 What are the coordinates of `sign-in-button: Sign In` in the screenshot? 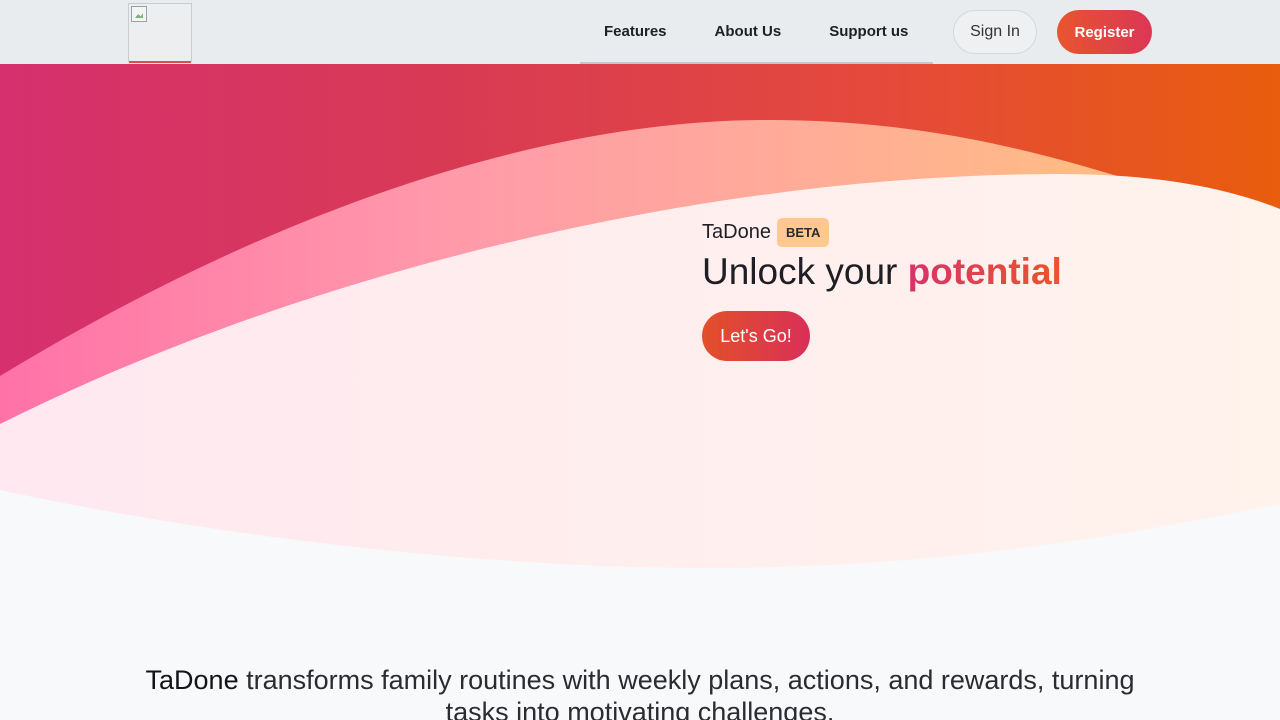 It's located at (995, 32).